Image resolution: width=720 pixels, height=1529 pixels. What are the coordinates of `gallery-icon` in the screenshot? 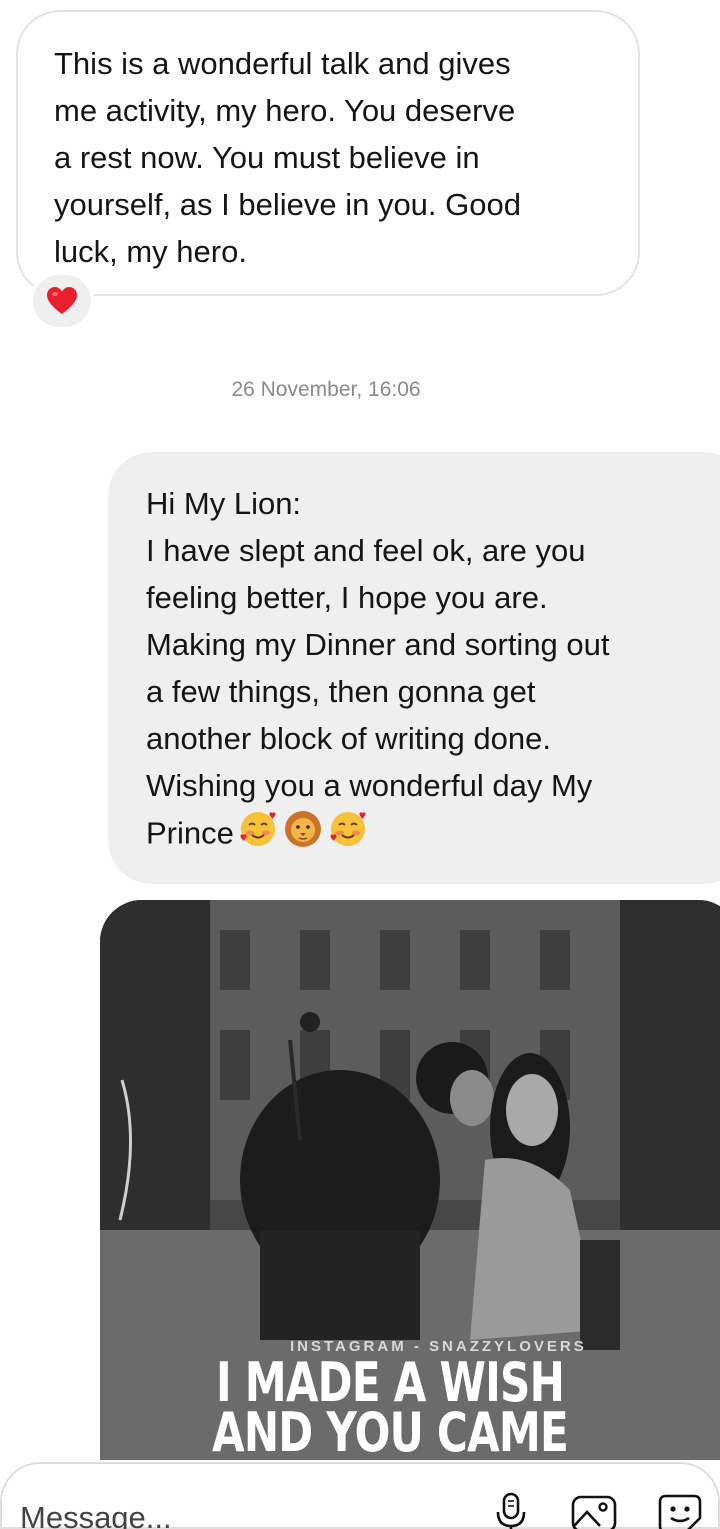 It's located at (594, 1510).